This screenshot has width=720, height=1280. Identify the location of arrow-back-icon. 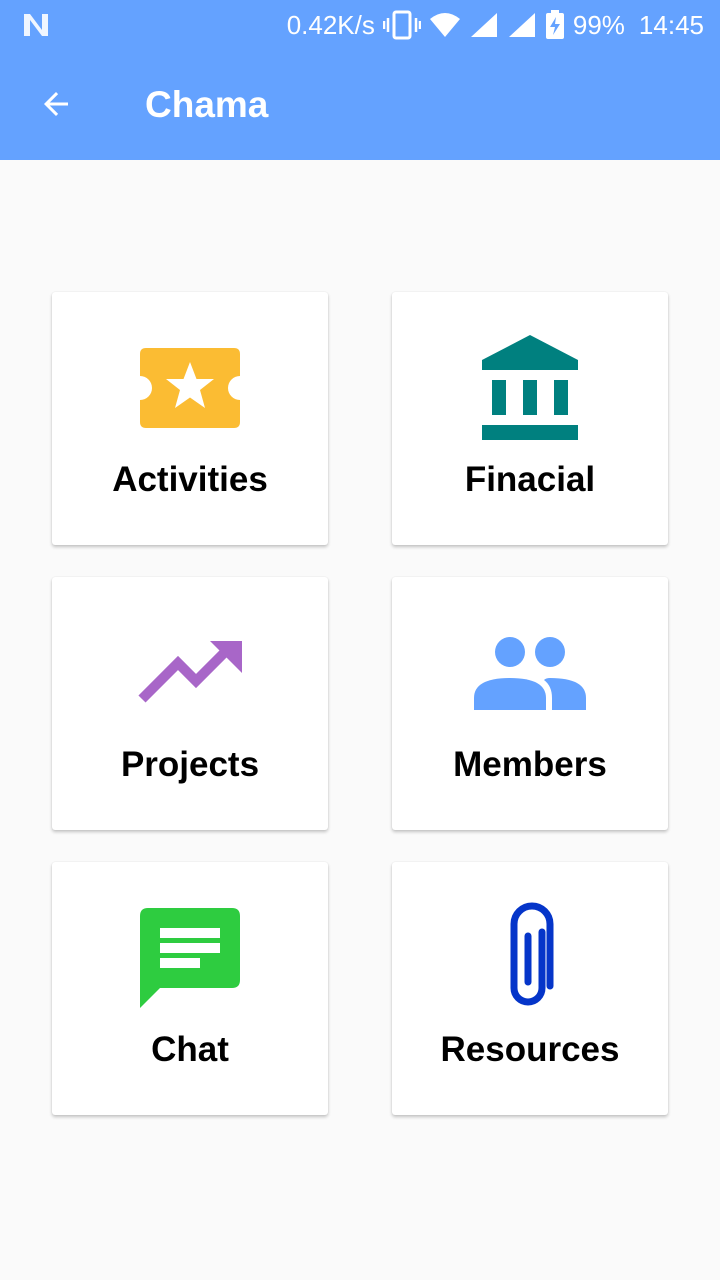
(56, 104).